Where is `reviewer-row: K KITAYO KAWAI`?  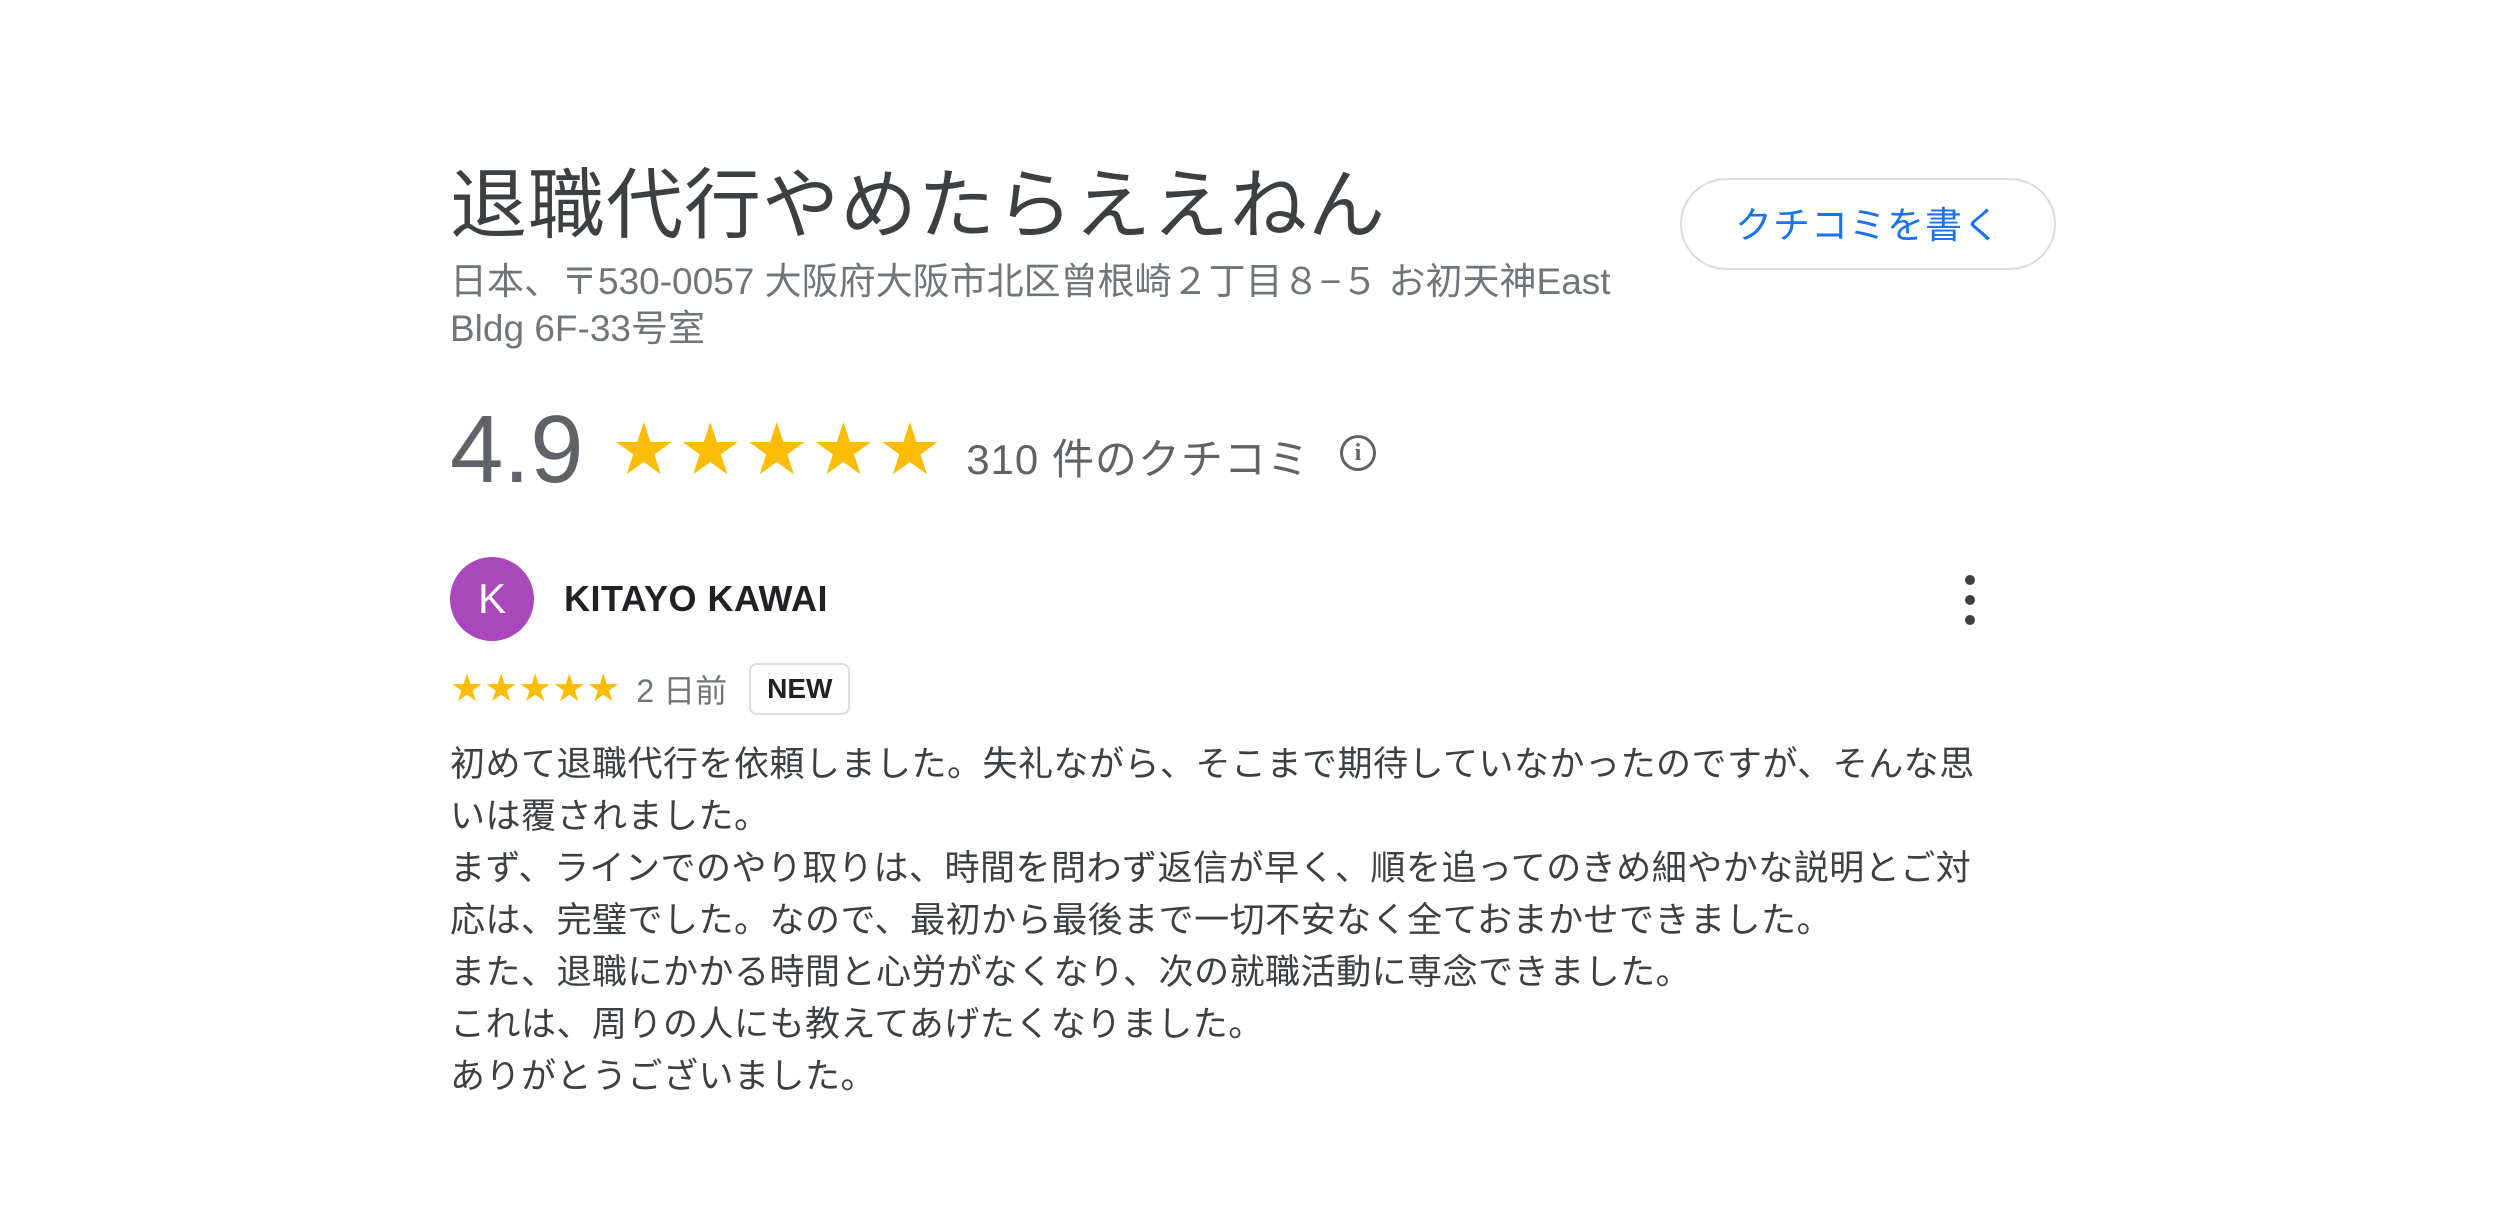
reviewer-row: K KITAYO KAWAI is located at coordinates (1215, 599).